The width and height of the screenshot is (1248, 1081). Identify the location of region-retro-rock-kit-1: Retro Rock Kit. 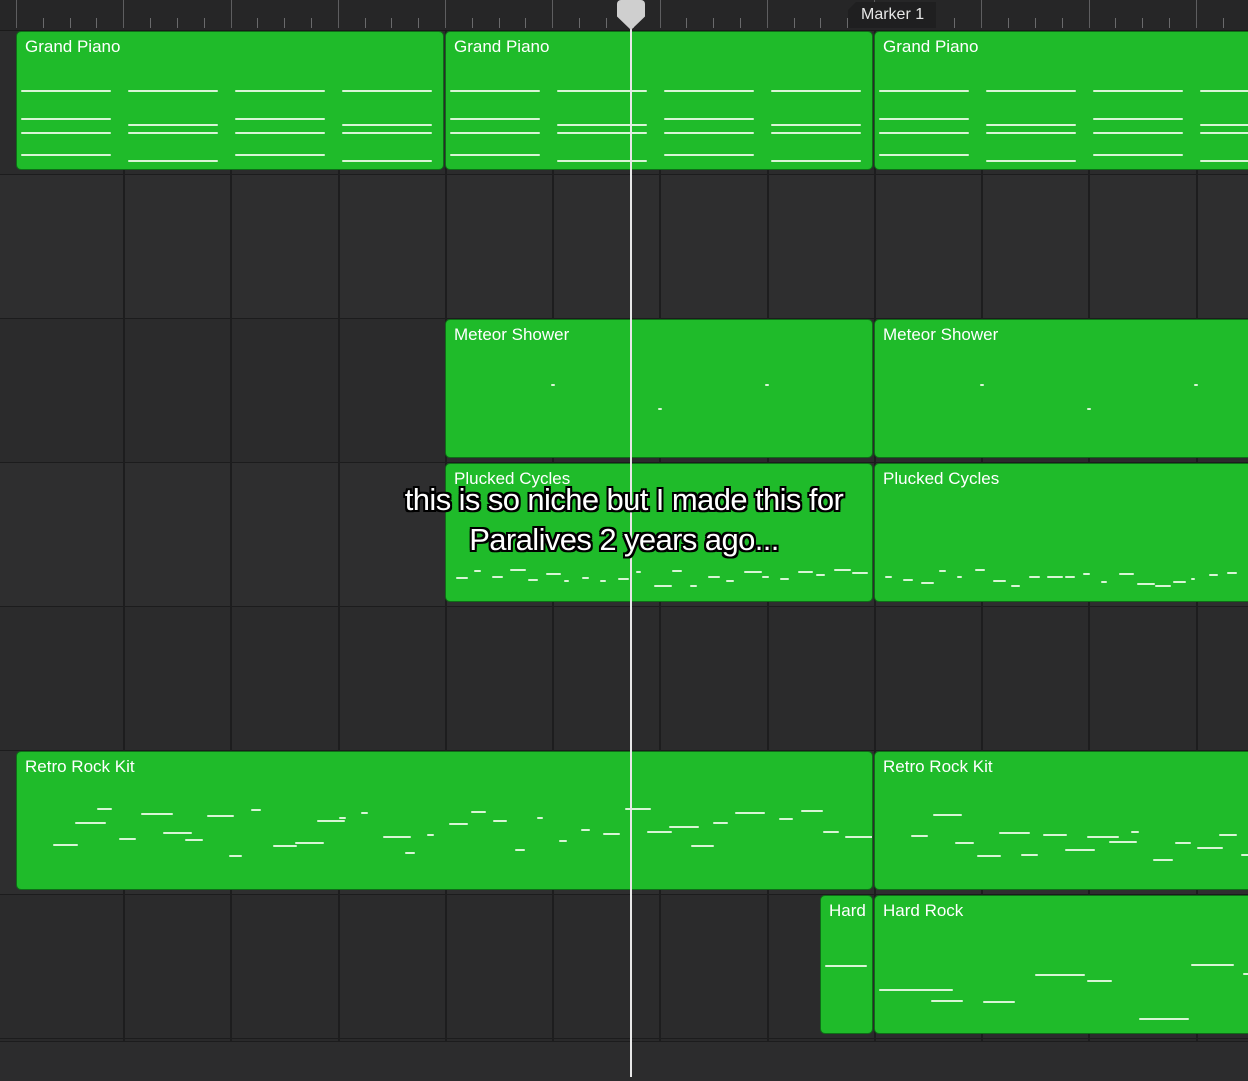
(444, 820).